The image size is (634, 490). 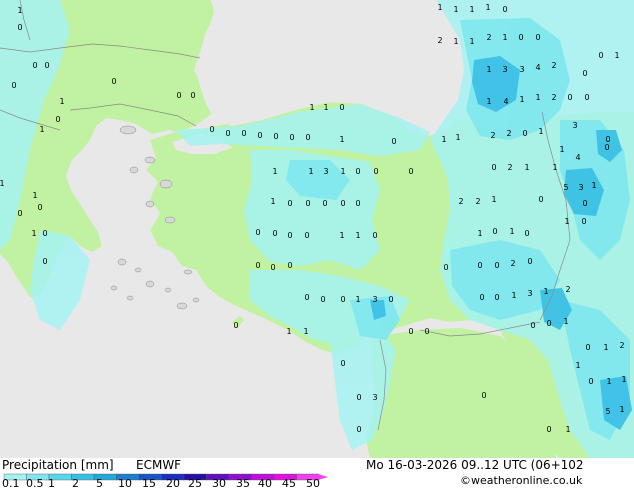 What do you see at coordinates (149, 483) in the screenshot?
I see `legend-tick-label: 15` at bounding box center [149, 483].